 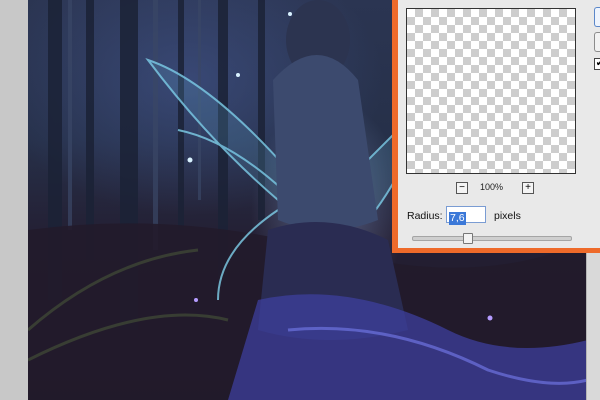 I want to click on radius-slider-thumb, so click(x=467, y=238).